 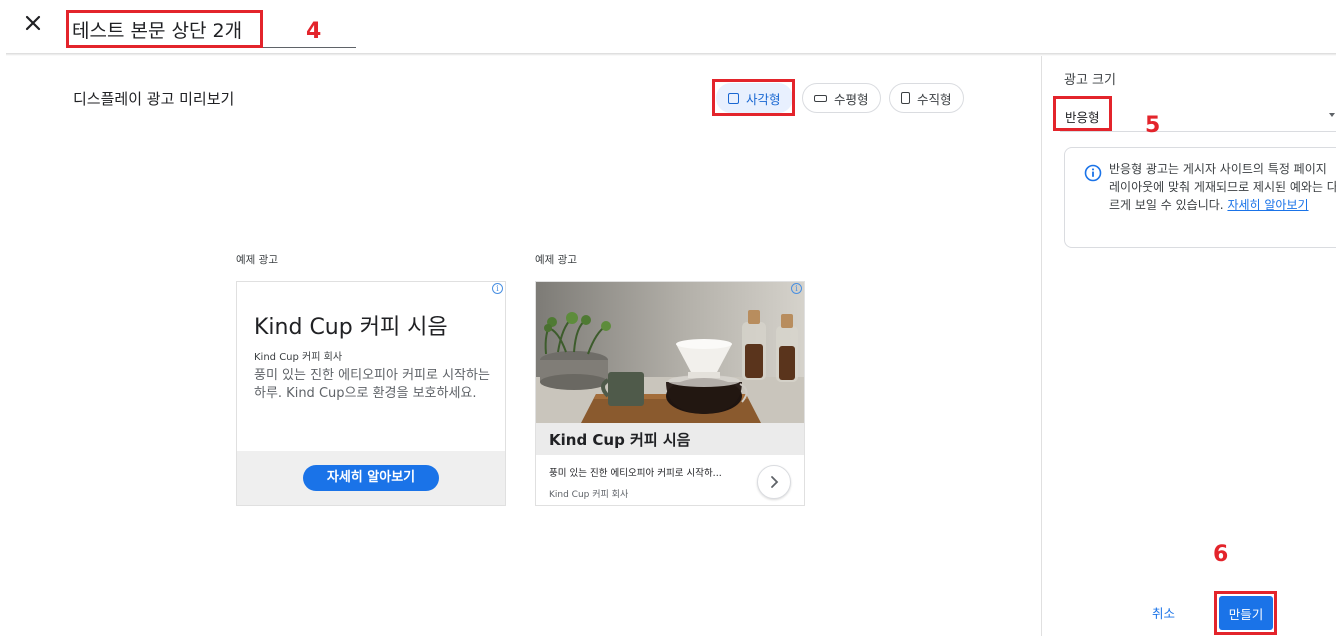 I want to click on annotation-number-4: 4, so click(x=314, y=31).